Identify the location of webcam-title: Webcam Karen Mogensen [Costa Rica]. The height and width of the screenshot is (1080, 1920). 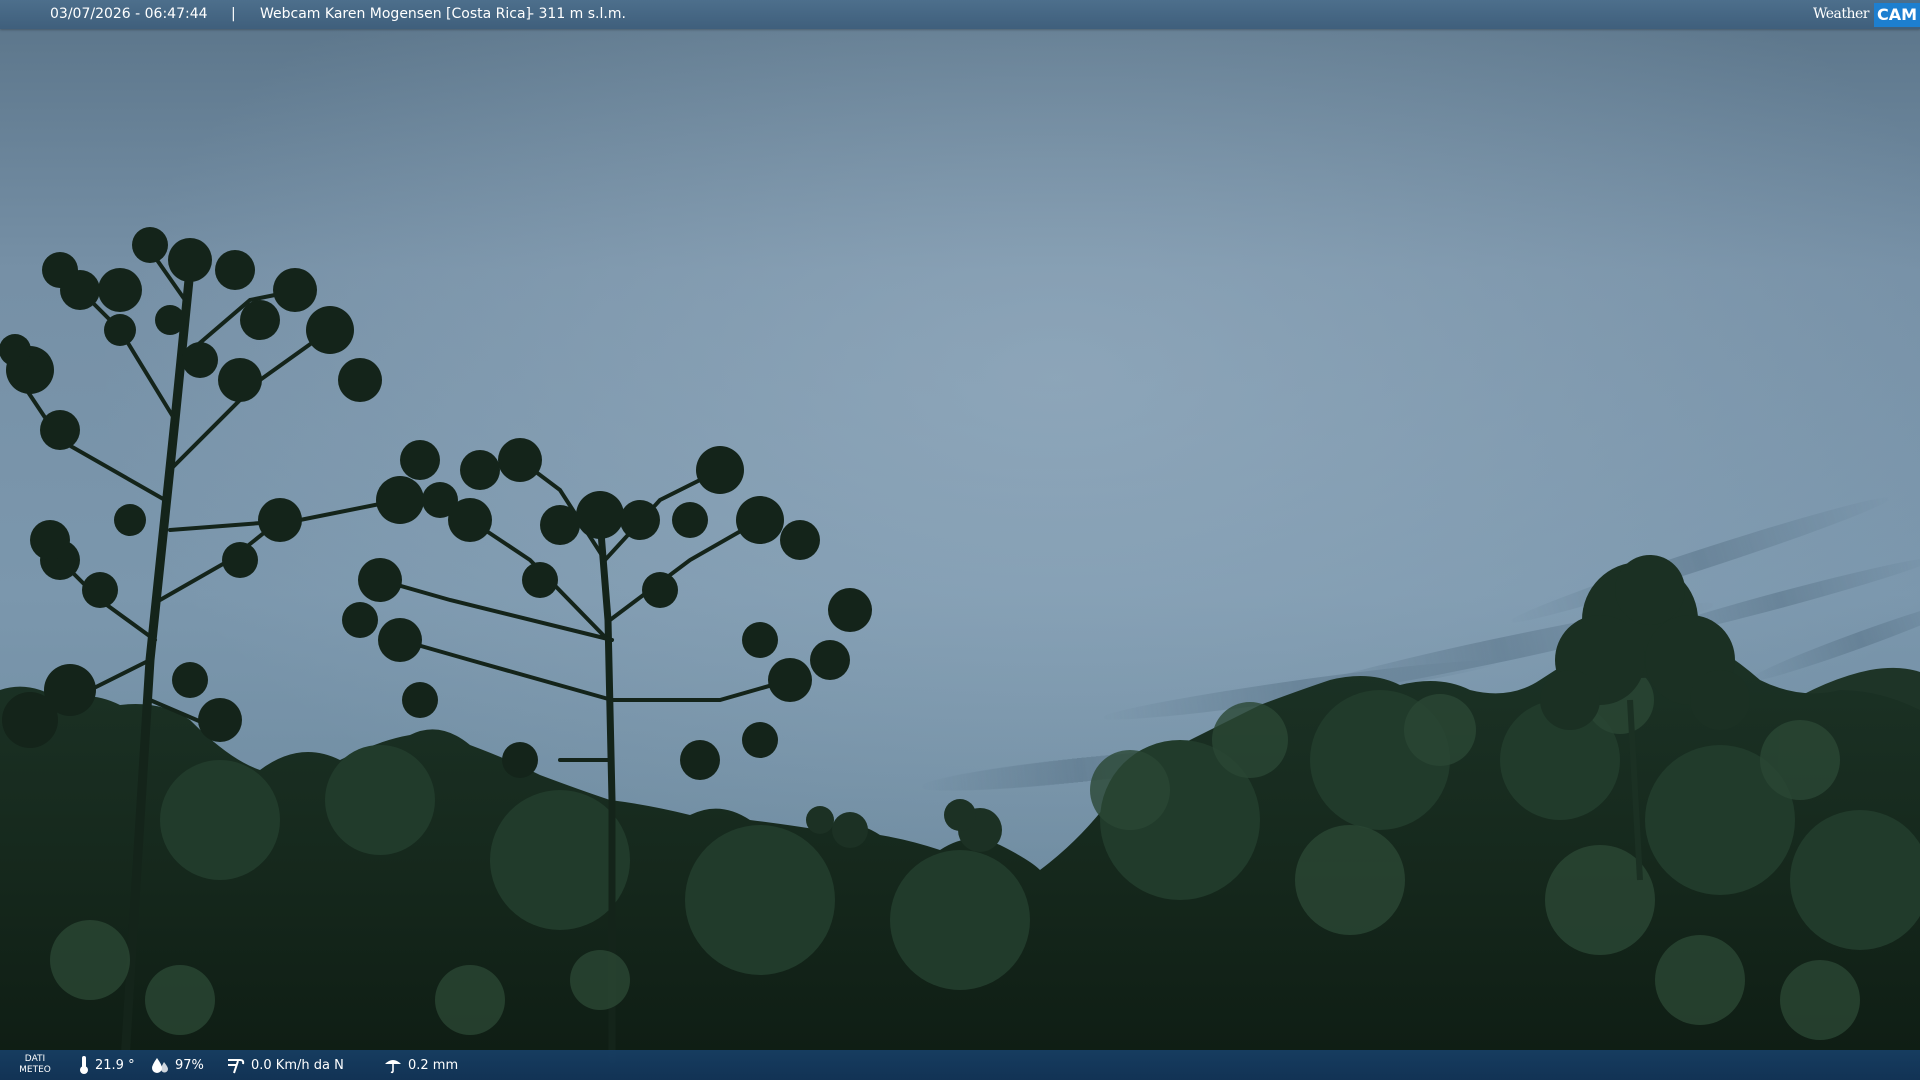
(396, 14).